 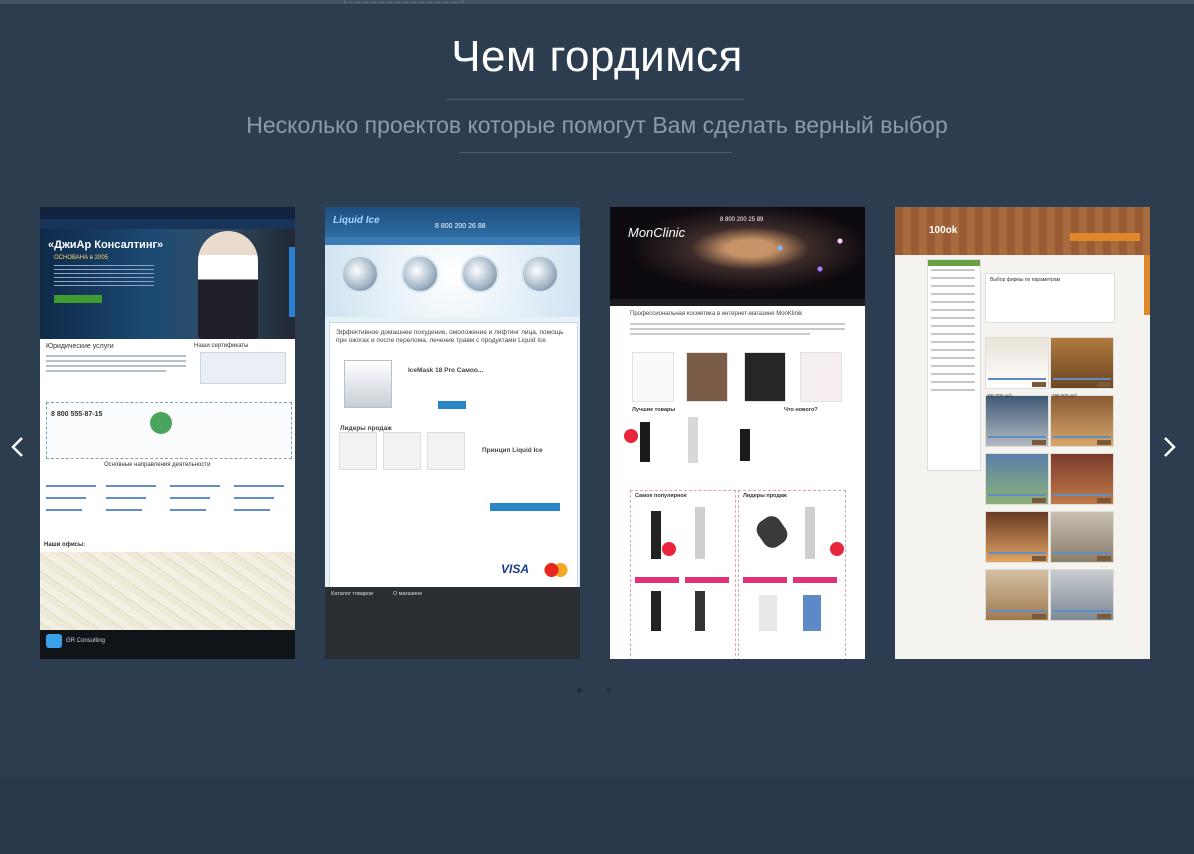 I want to click on best-heading: Лучшие товары, so click(x=654, y=410).